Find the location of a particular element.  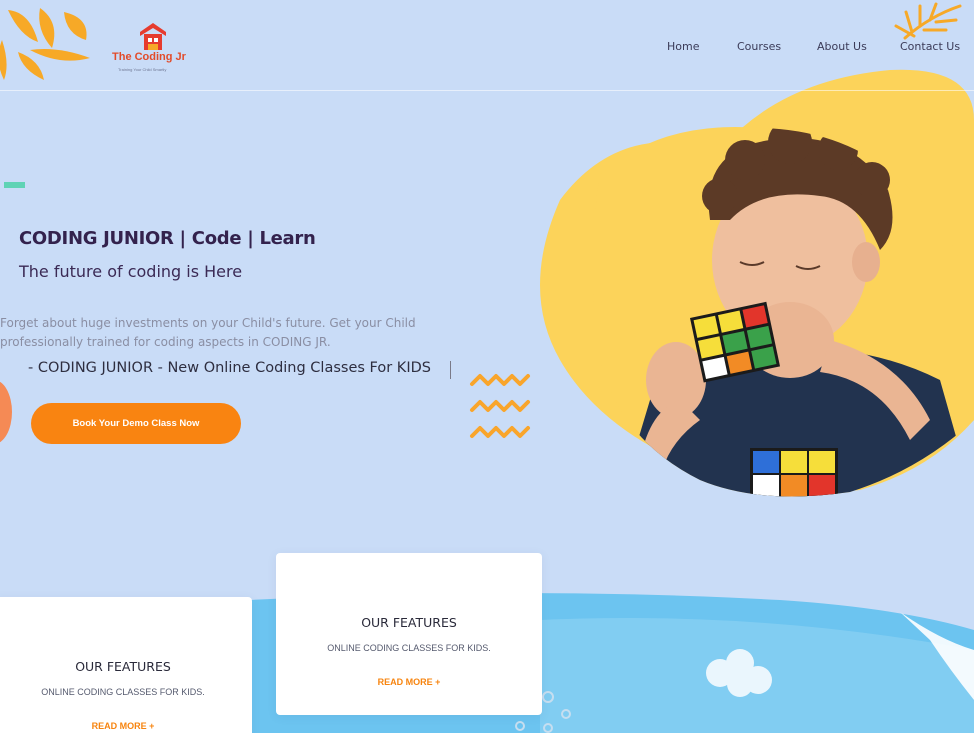

logo-icon is located at coordinates (153, 36).